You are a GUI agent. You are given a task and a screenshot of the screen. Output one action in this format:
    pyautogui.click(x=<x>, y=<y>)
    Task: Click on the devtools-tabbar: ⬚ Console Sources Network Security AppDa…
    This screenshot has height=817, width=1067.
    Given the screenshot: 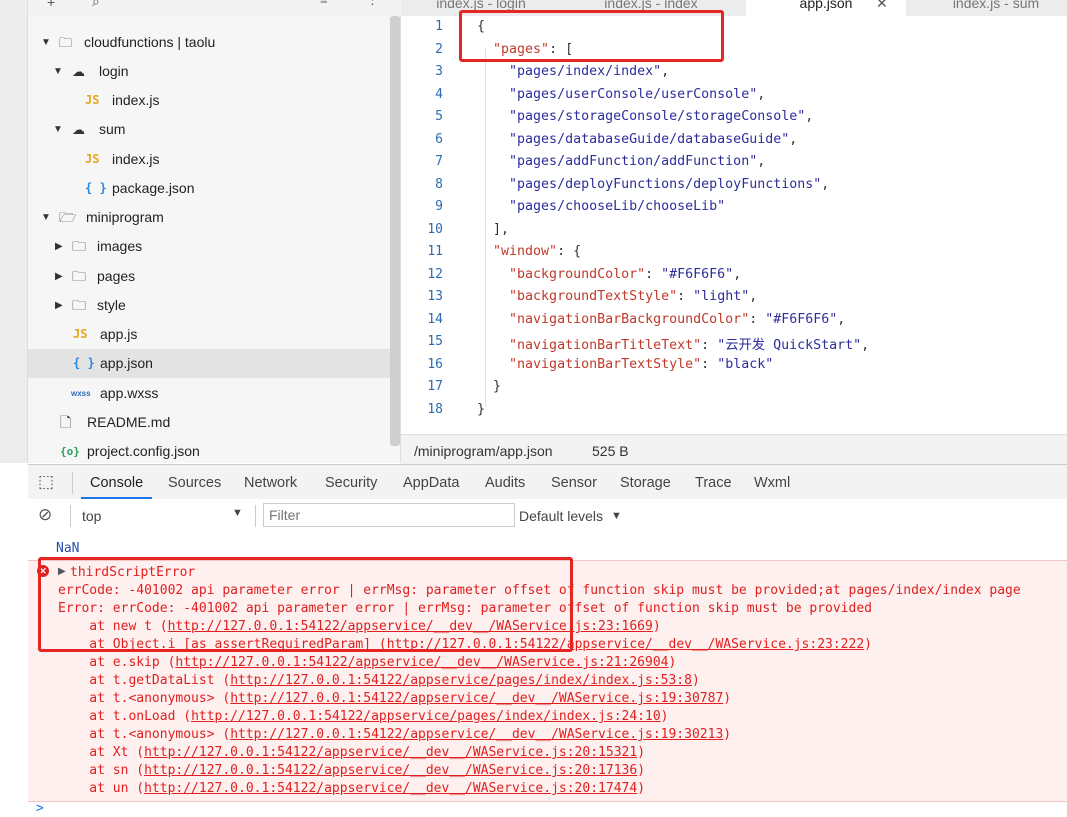 What is the action you would take?
    pyautogui.click(x=547, y=482)
    